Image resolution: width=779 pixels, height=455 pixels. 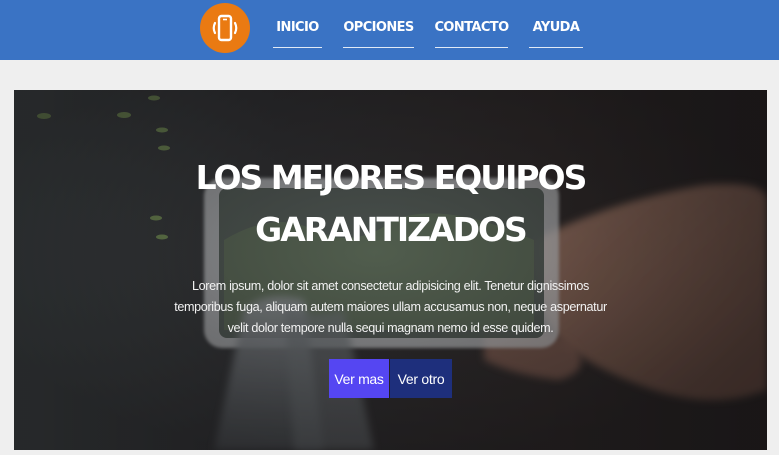 What do you see at coordinates (359, 378) in the screenshot?
I see `ver-mas-button: Ver mas` at bounding box center [359, 378].